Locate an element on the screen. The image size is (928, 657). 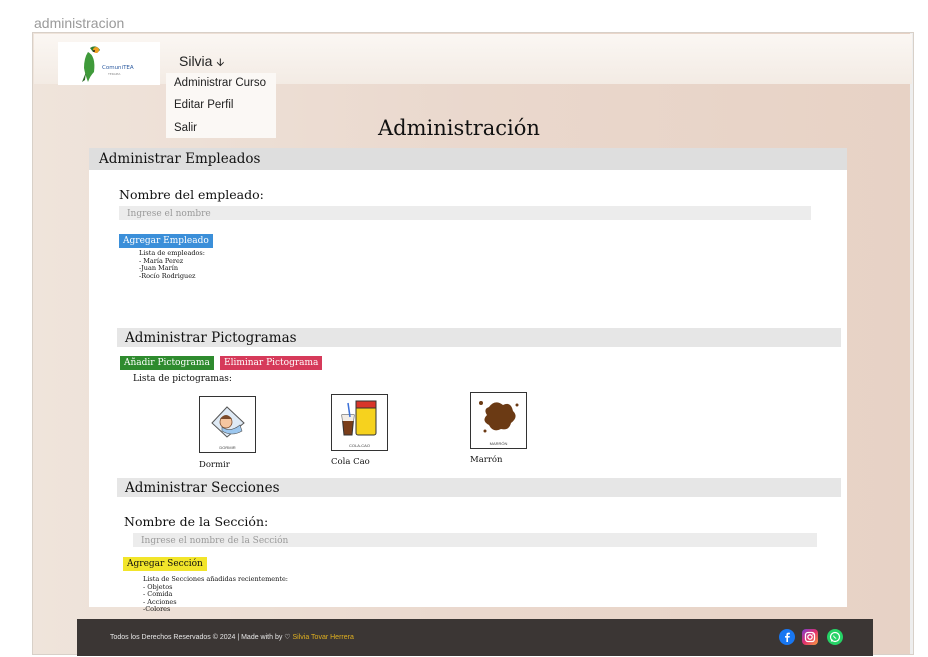
pictogram-caption: MARRÓN is located at coordinates (498, 443).